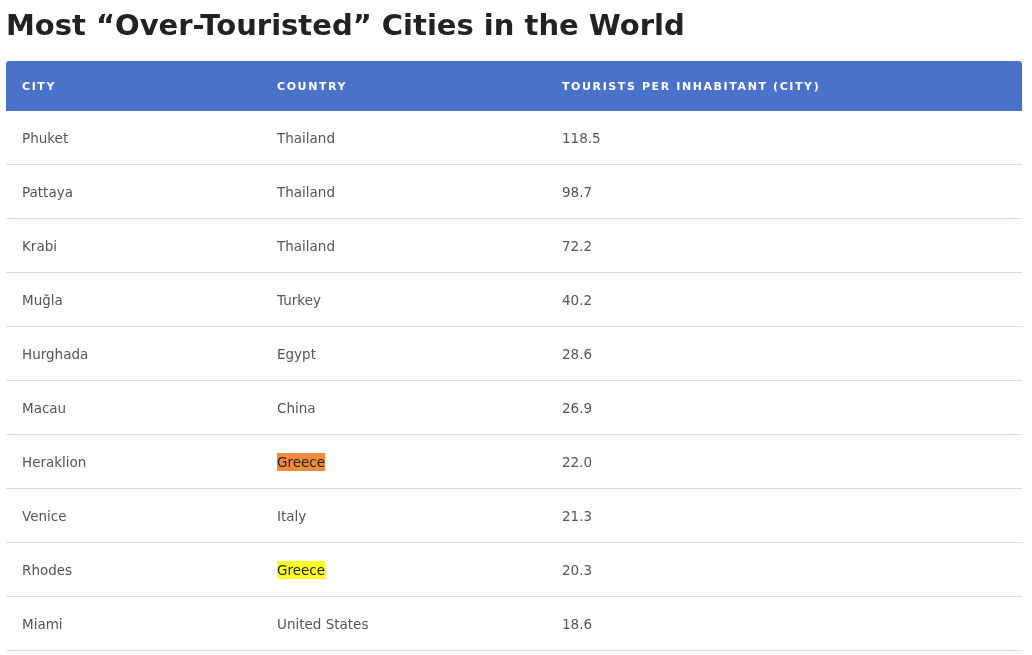 The height and width of the screenshot is (655, 1032). I want to click on table-cell: Macau, so click(133, 407).